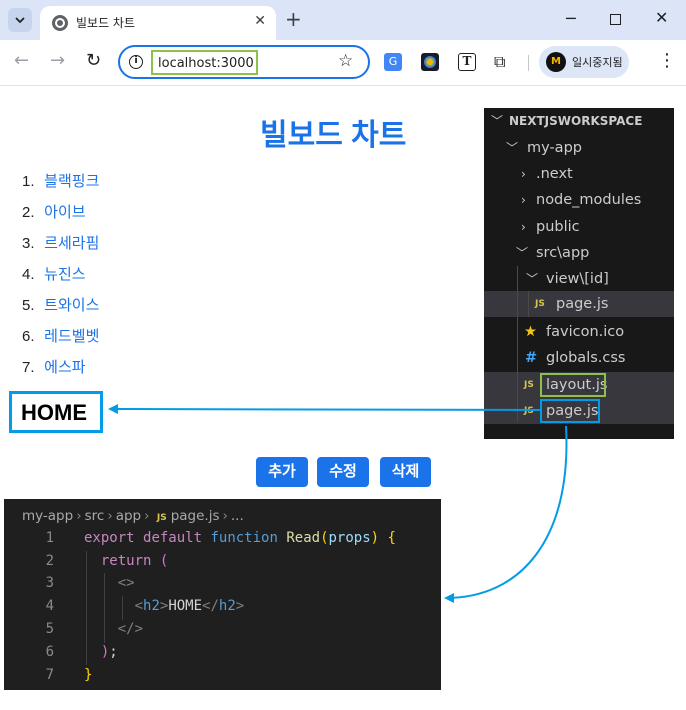 The width and height of the screenshot is (686, 710). Describe the element at coordinates (240, 538) in the screenshot. I see `code-line: export default function Read(props) {` at that location.